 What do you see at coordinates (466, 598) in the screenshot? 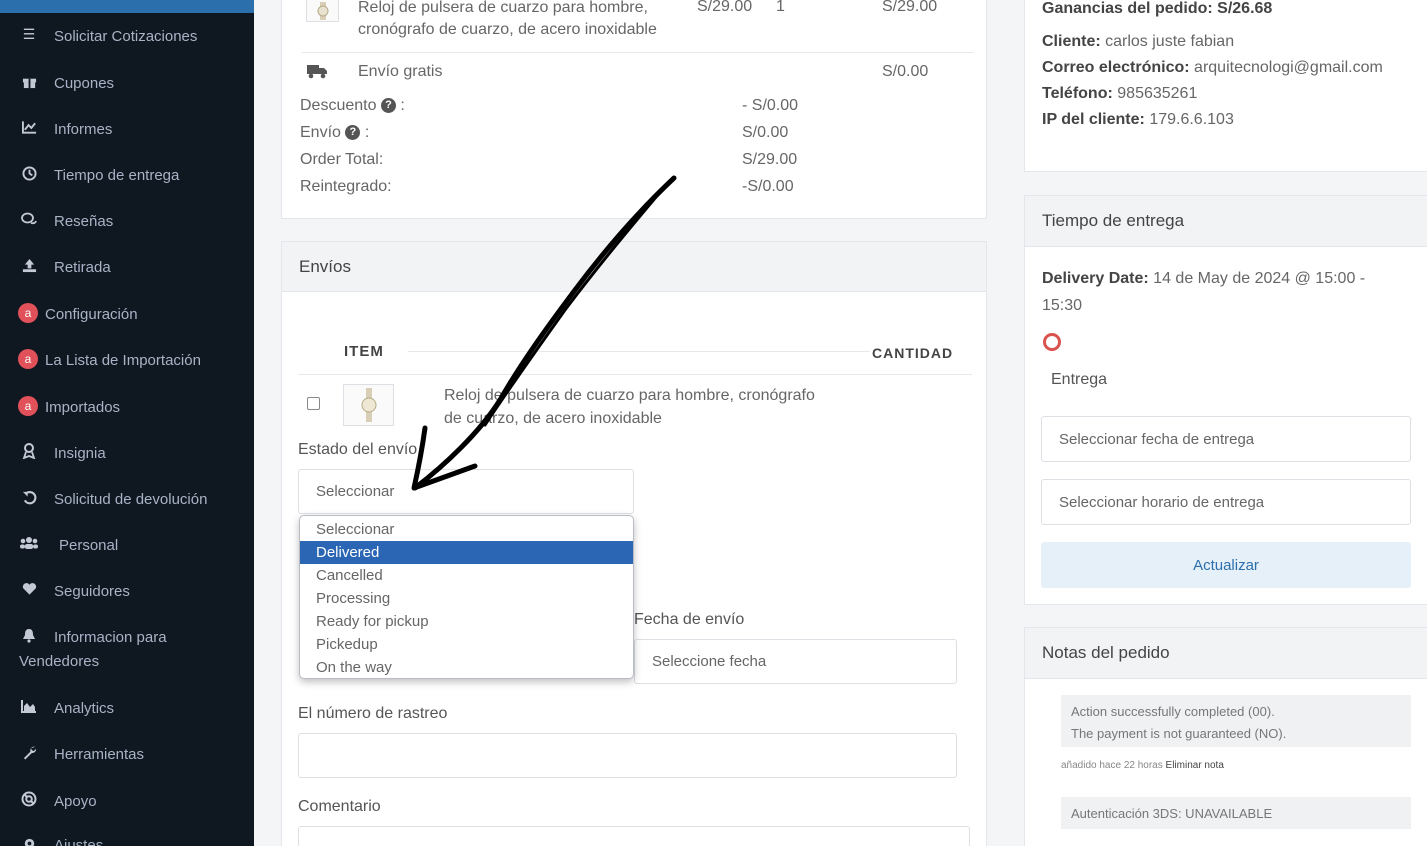
I see `status-option-processing: Processing` at bounding box center [466, 598].